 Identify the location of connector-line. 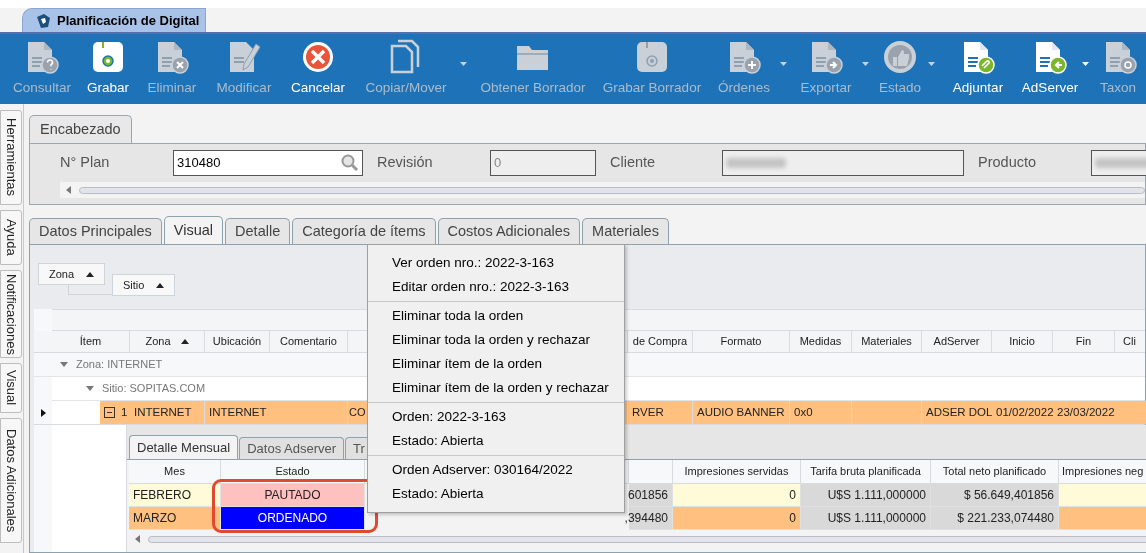
(90, 290).